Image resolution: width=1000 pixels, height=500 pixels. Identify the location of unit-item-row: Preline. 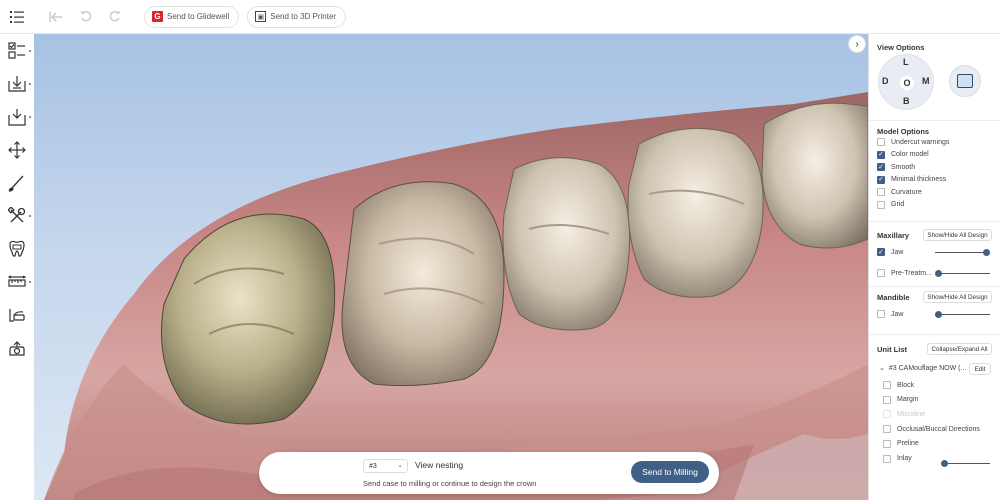
(901, 443).